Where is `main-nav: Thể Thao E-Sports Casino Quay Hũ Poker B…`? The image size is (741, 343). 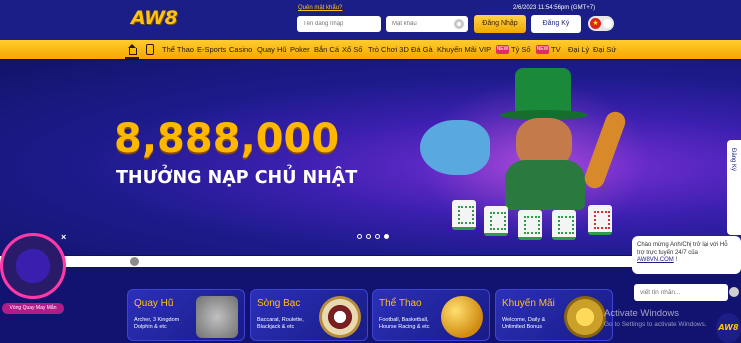 main-nav: Thể Thao E-Sports Casino Quay Hũ Poker B… is located at coordinates (370, 49).